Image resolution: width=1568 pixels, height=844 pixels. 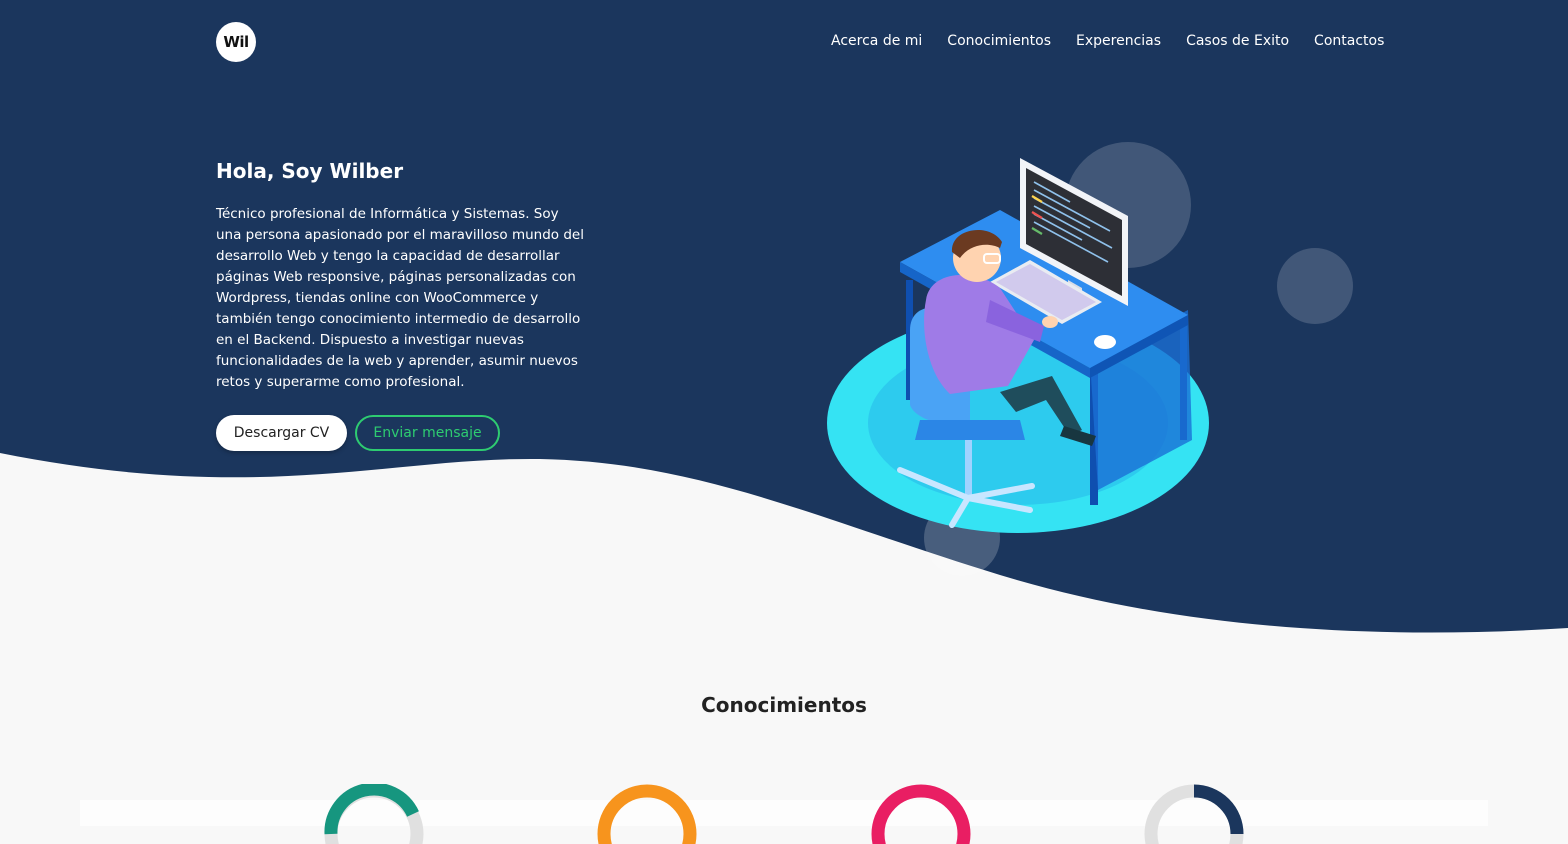 What do you see at coordinates (876, 41) in the screenshot?
I see `nav-item-acerca: Acerca de mi` at bounding box center [876, 41].